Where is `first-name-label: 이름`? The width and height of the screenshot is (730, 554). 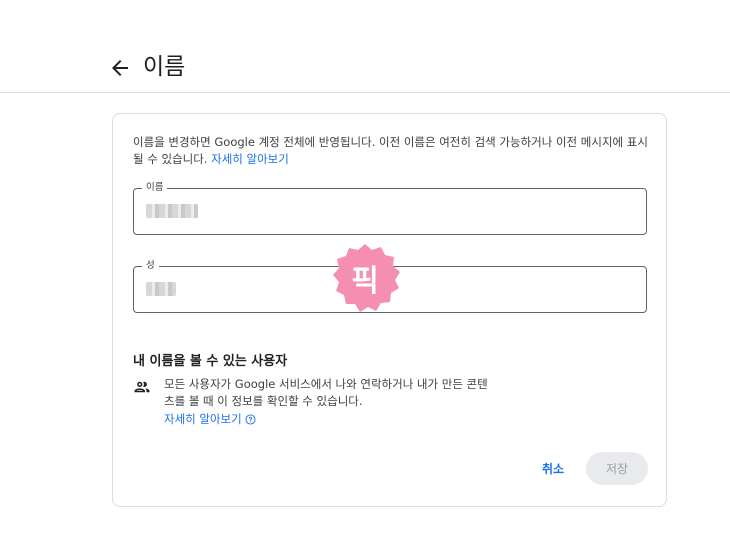
first-name-label: 이름 is located at coordinates (155, 188).